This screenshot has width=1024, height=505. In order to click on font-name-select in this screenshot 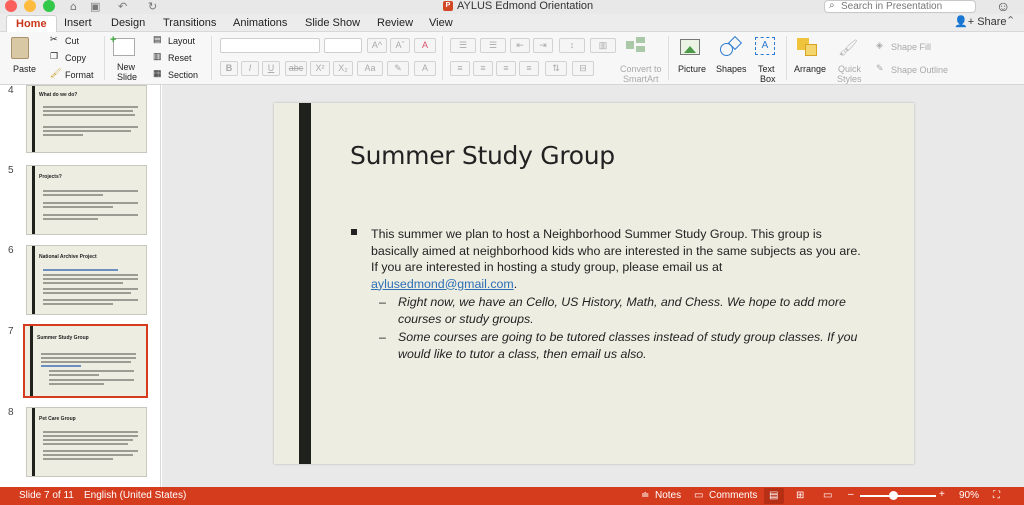, I will do `click(270, 45)`.